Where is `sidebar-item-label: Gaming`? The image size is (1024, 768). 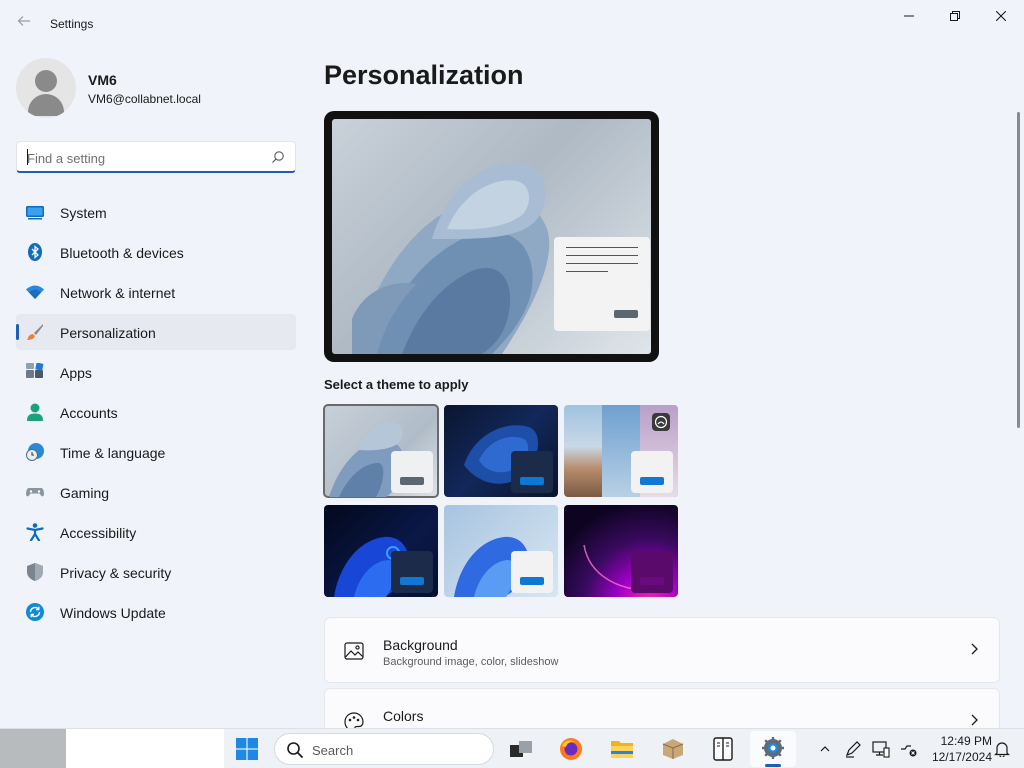
sidebar-item-label: Gaming is located at coordinates (85, 493).